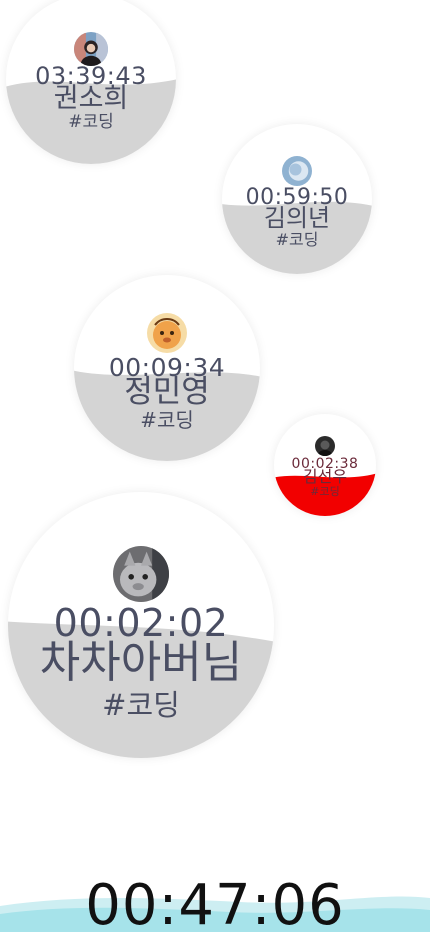 This screenshot has width=430, height=932. Describe the element at coordinates (167, 392) in the screenshot. I see `participant-name: 정민영` at that location.